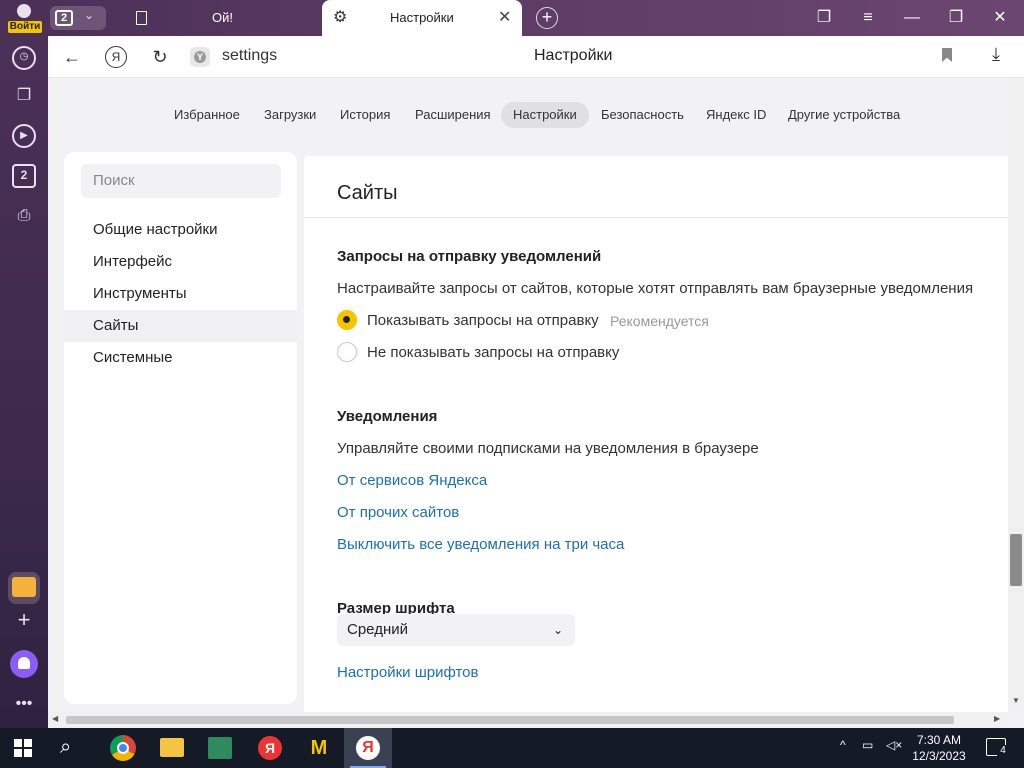  I want to click on more-icon: •••, so click(24, 704).